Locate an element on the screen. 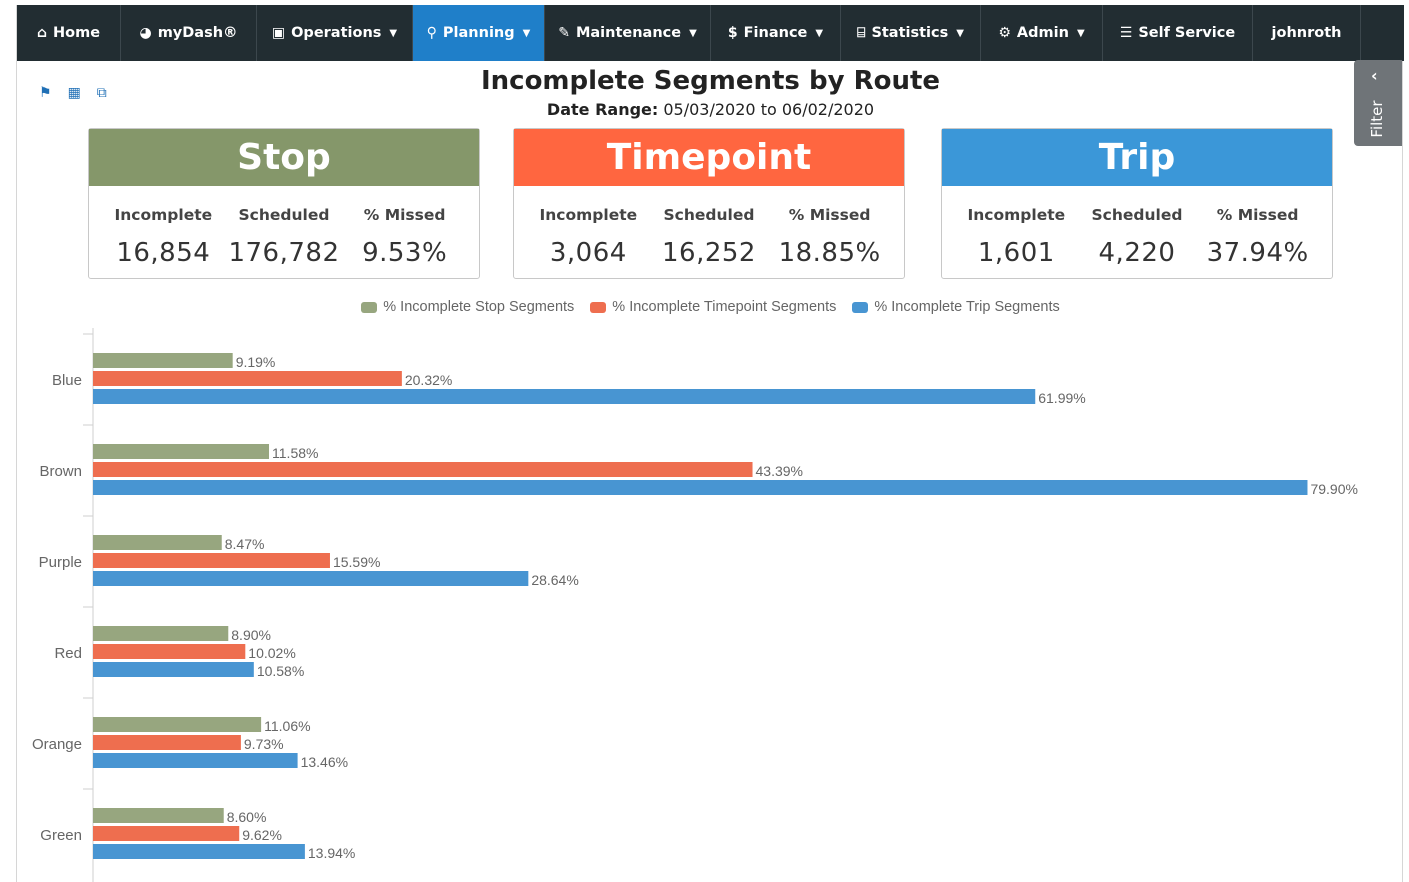 Image resolution: width=1409 pixels, height=882 pixels. data-label: 28.64% is located at coordinates (554, 580).